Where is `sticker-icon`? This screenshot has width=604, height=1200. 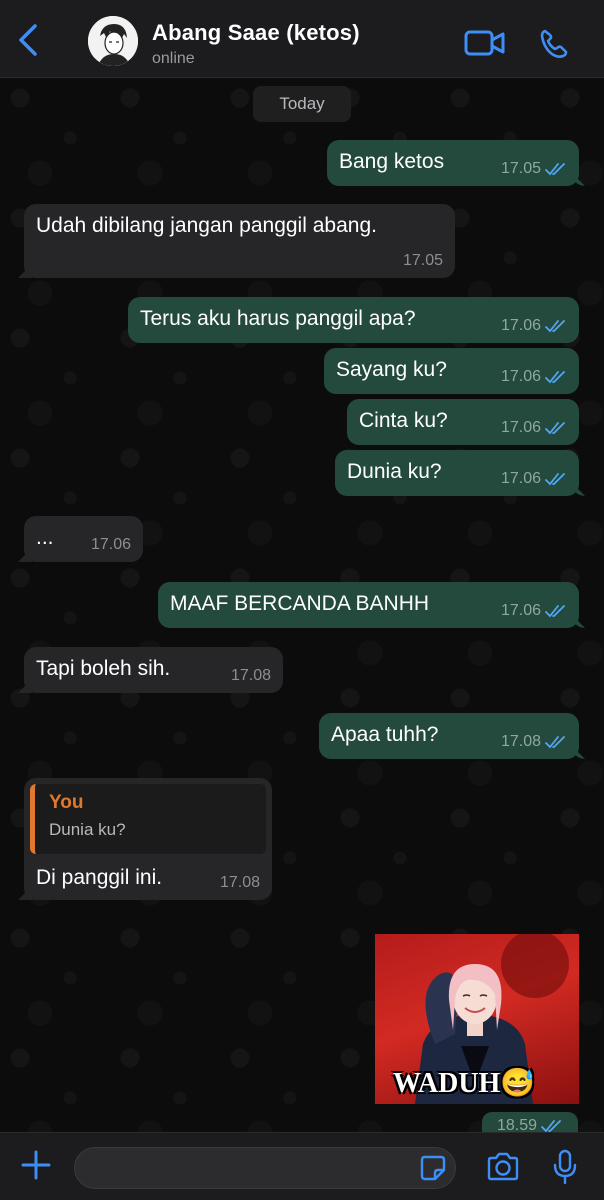
sticker-icon is located at coordinates (433, 1168).